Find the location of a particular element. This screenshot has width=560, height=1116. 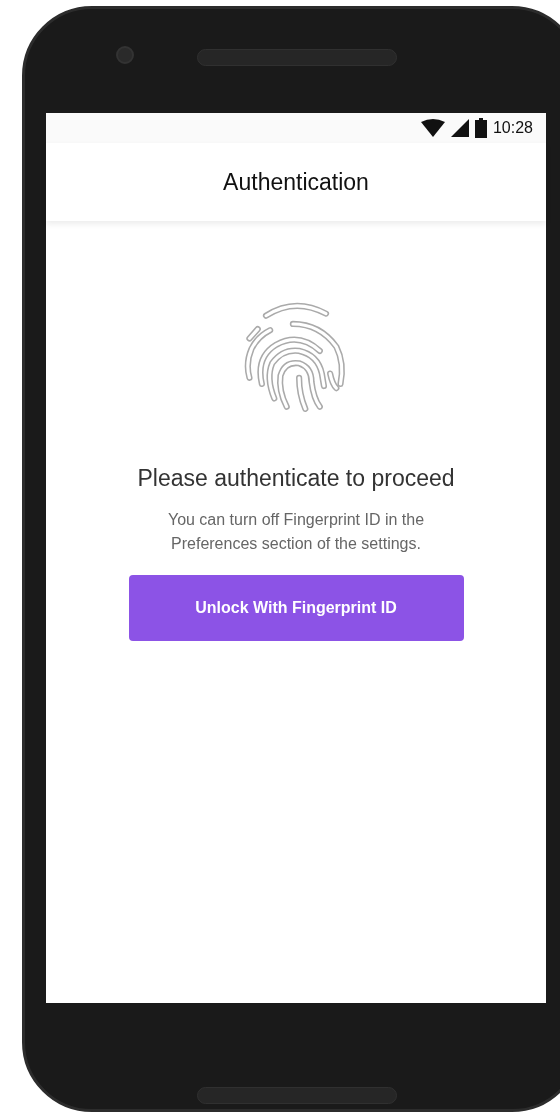

prompt-message: You can turn off Fingerprint ID in the Preferences section of the settings. is located at coordinates (296, 532).